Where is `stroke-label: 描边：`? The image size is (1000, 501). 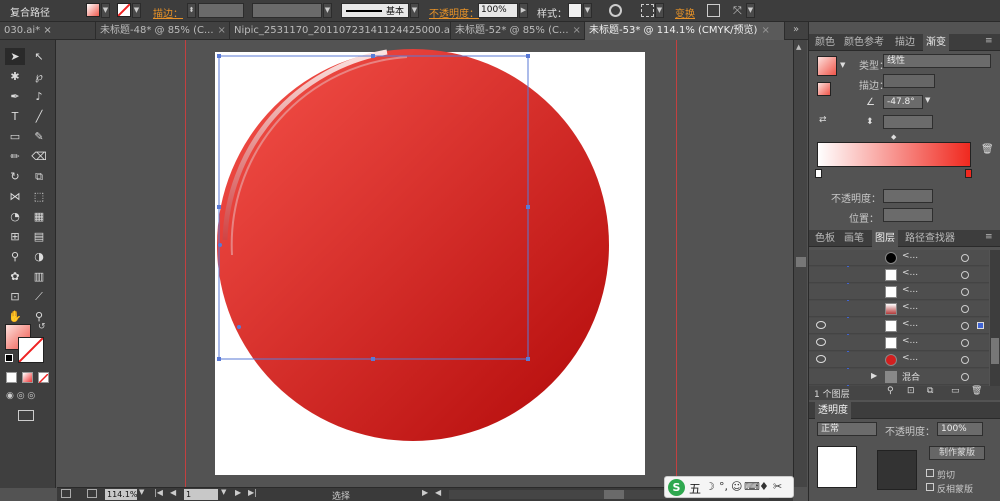
stroke-label: 描边： is located at coordinates (168, 12).